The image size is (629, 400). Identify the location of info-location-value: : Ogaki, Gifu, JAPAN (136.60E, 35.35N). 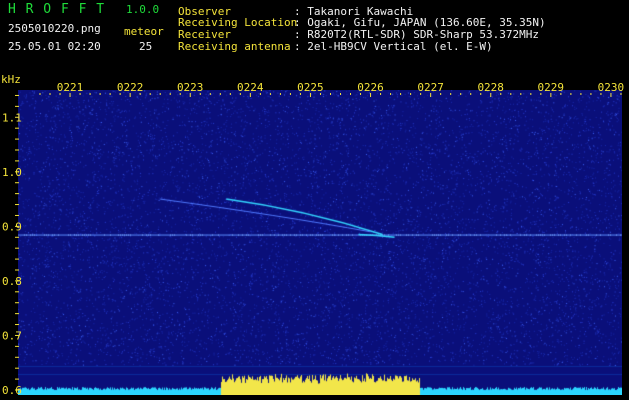
(420, 22).